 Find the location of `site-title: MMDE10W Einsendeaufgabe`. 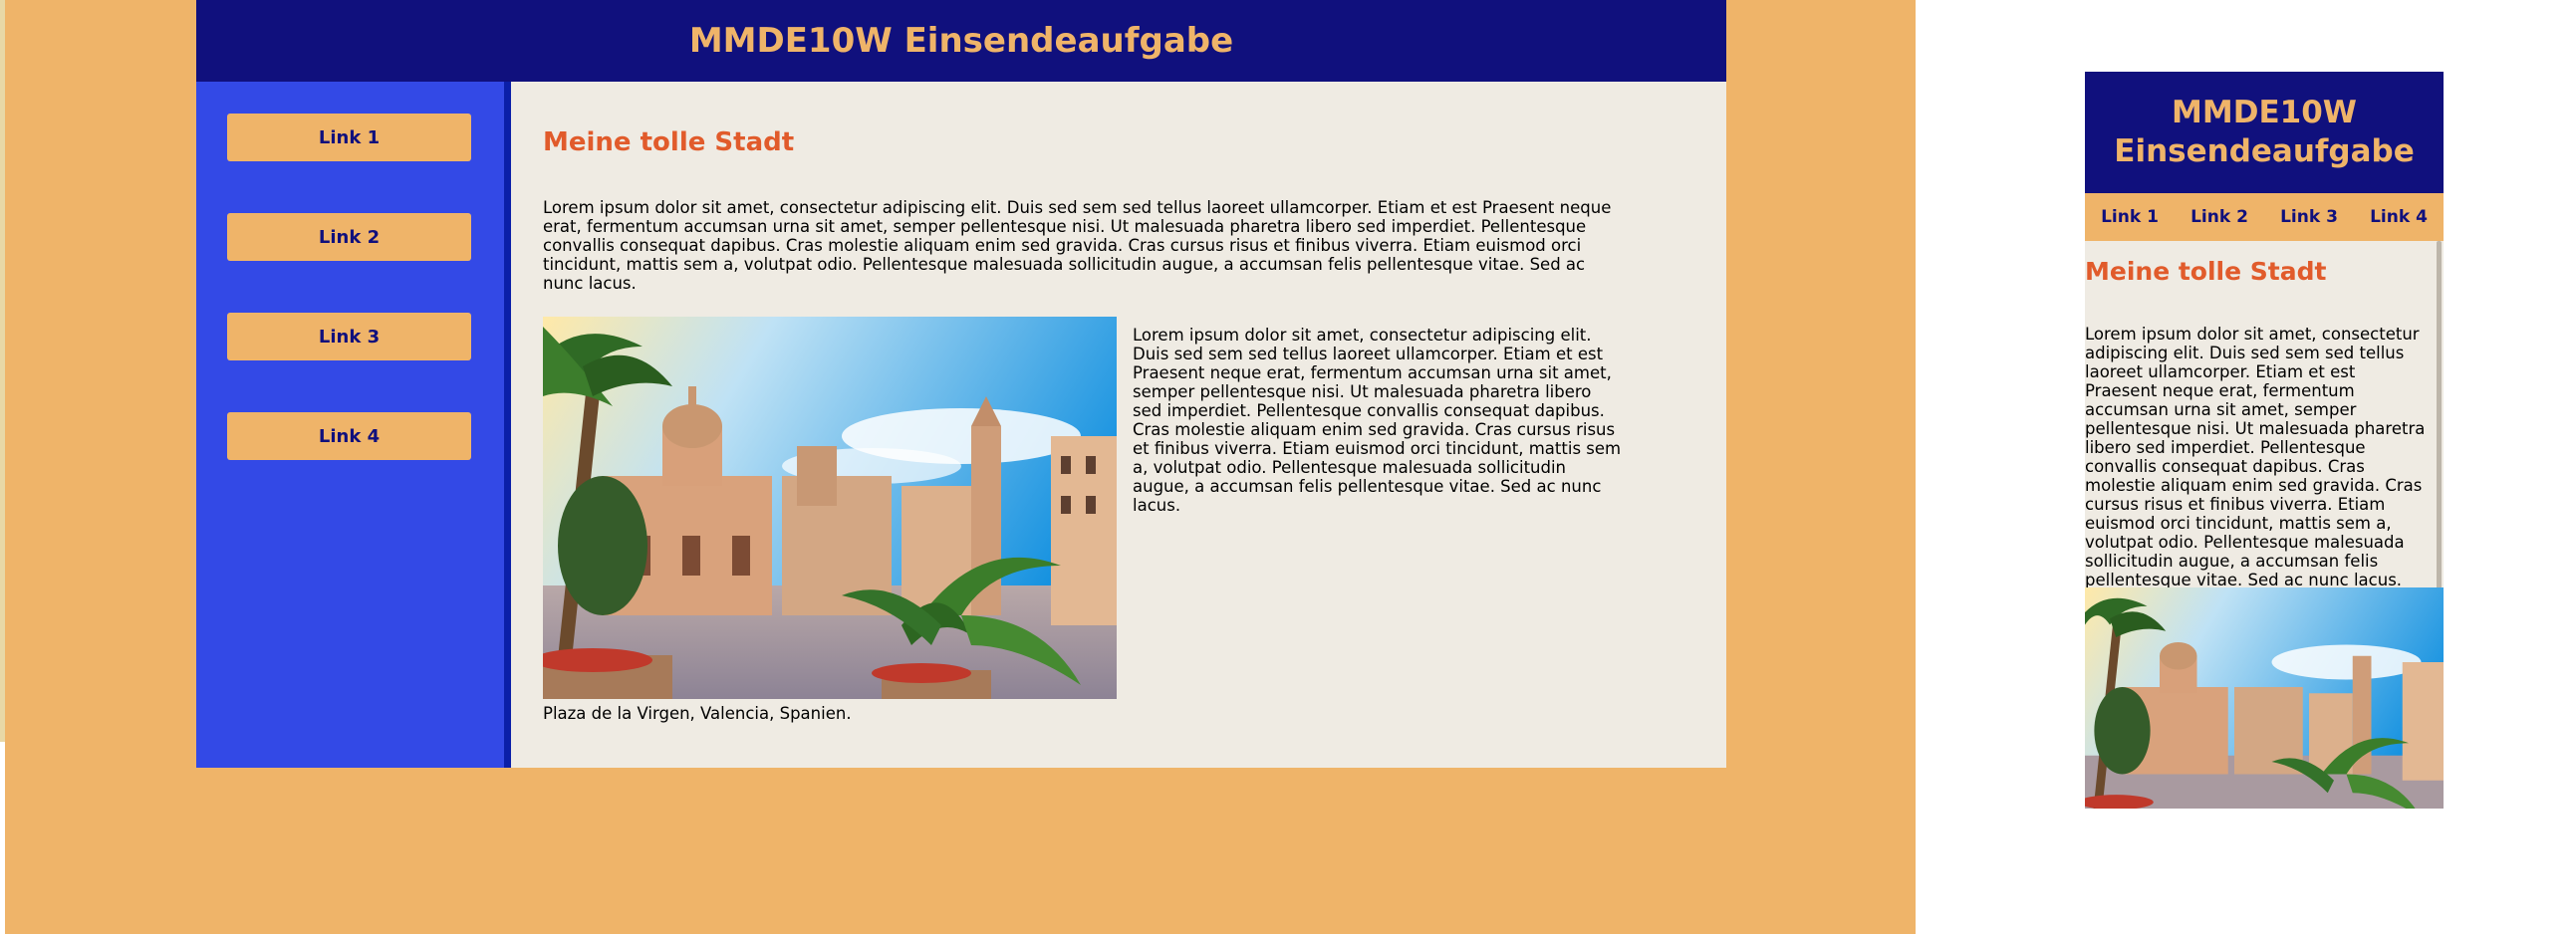

site-title: MMDE10W Einsendeaufgabe is located at coordinates (961, 41).